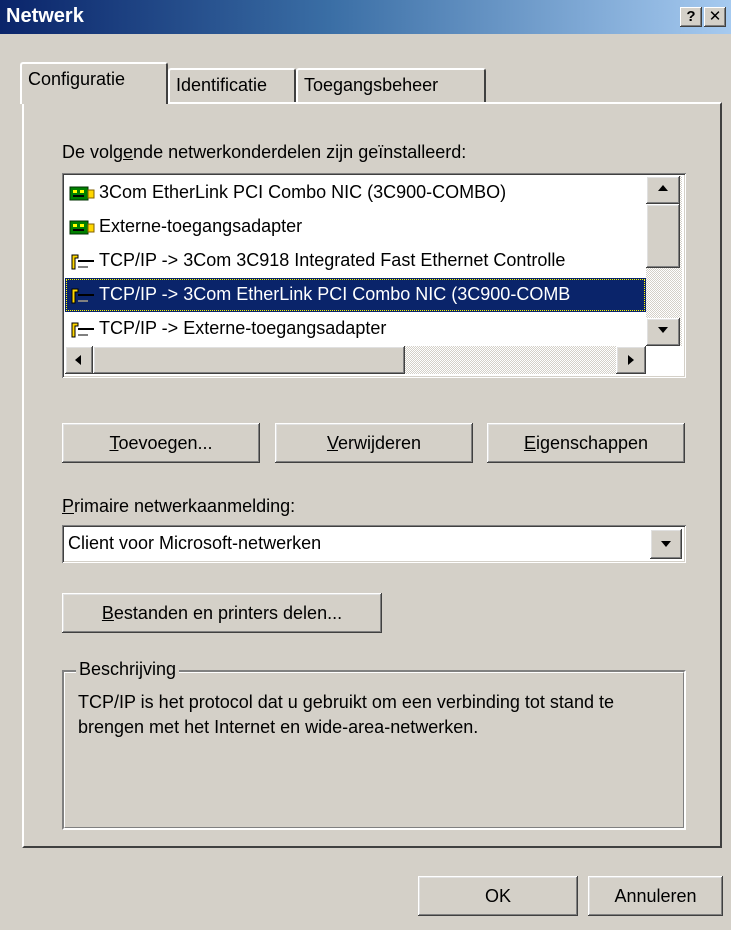  Describe the element at coordinates (243, 328) in the screenshot. I see `list-item-label: TCP/IP -> Externe-toegangsadapter` at that location.